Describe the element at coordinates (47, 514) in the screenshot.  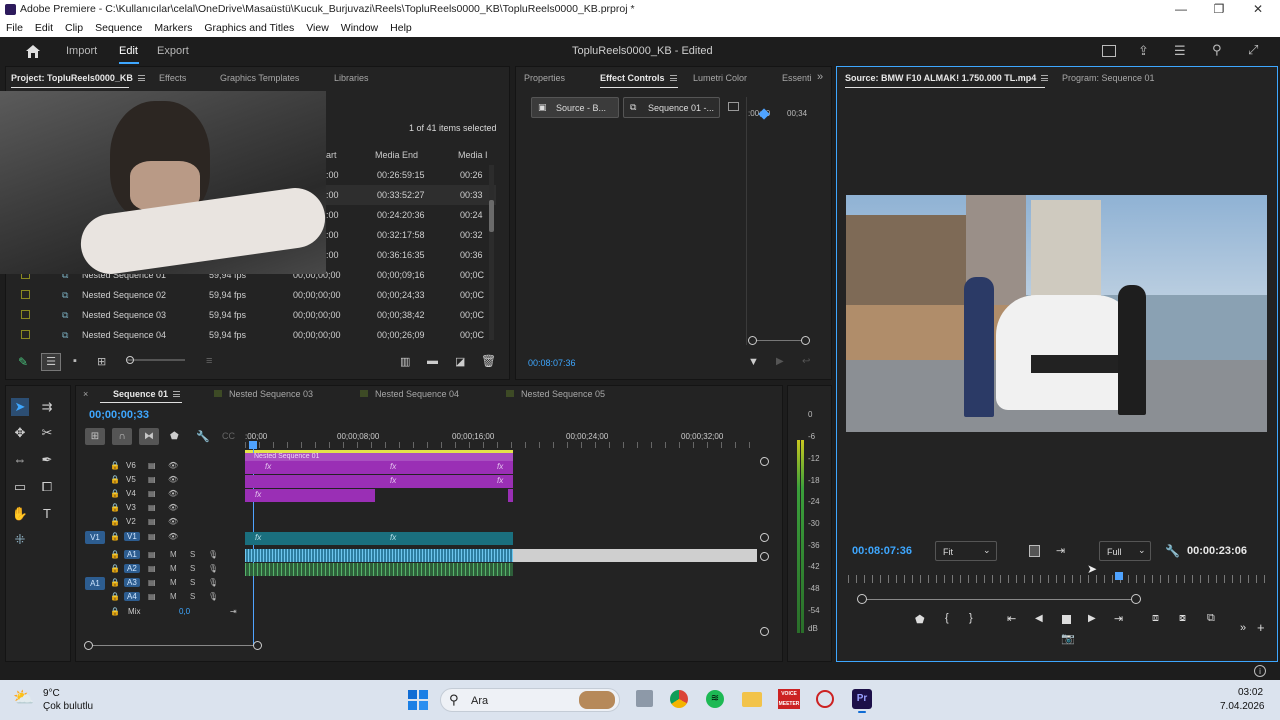
I see `type-tool-icon: T` at that location.